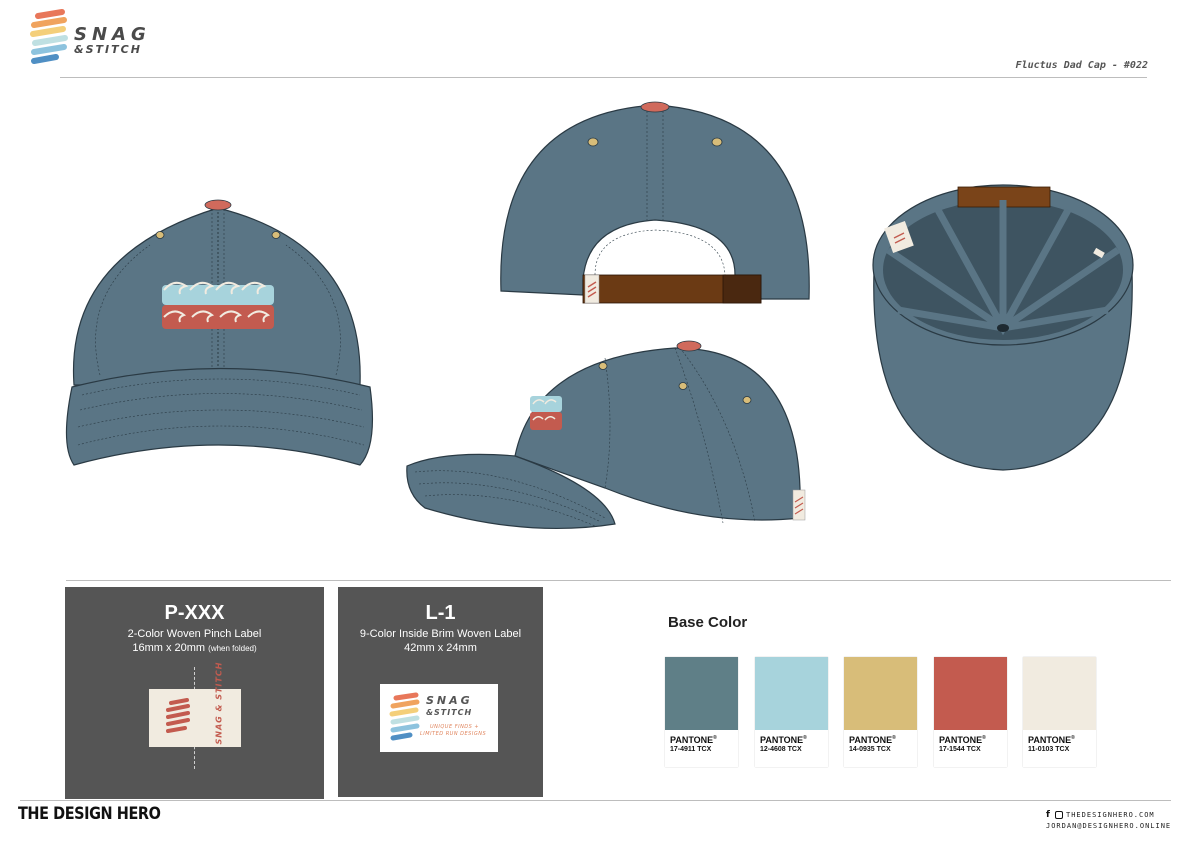 The height and width of the screenshot is (842, 1191). Describe the element at coordinates (194, 613) in the screenshot. I see `pinch-label-code: P-XXX` at that location.